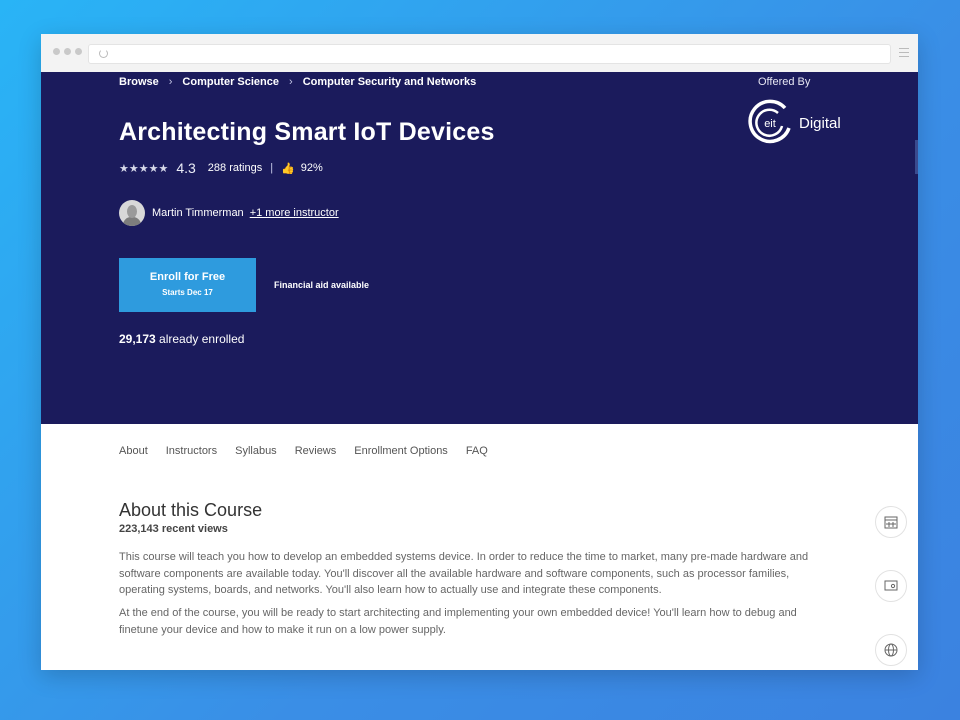  Describe the element at coordinates (132, 213) in the screenshot. I see `instructor-avatar` at that location.